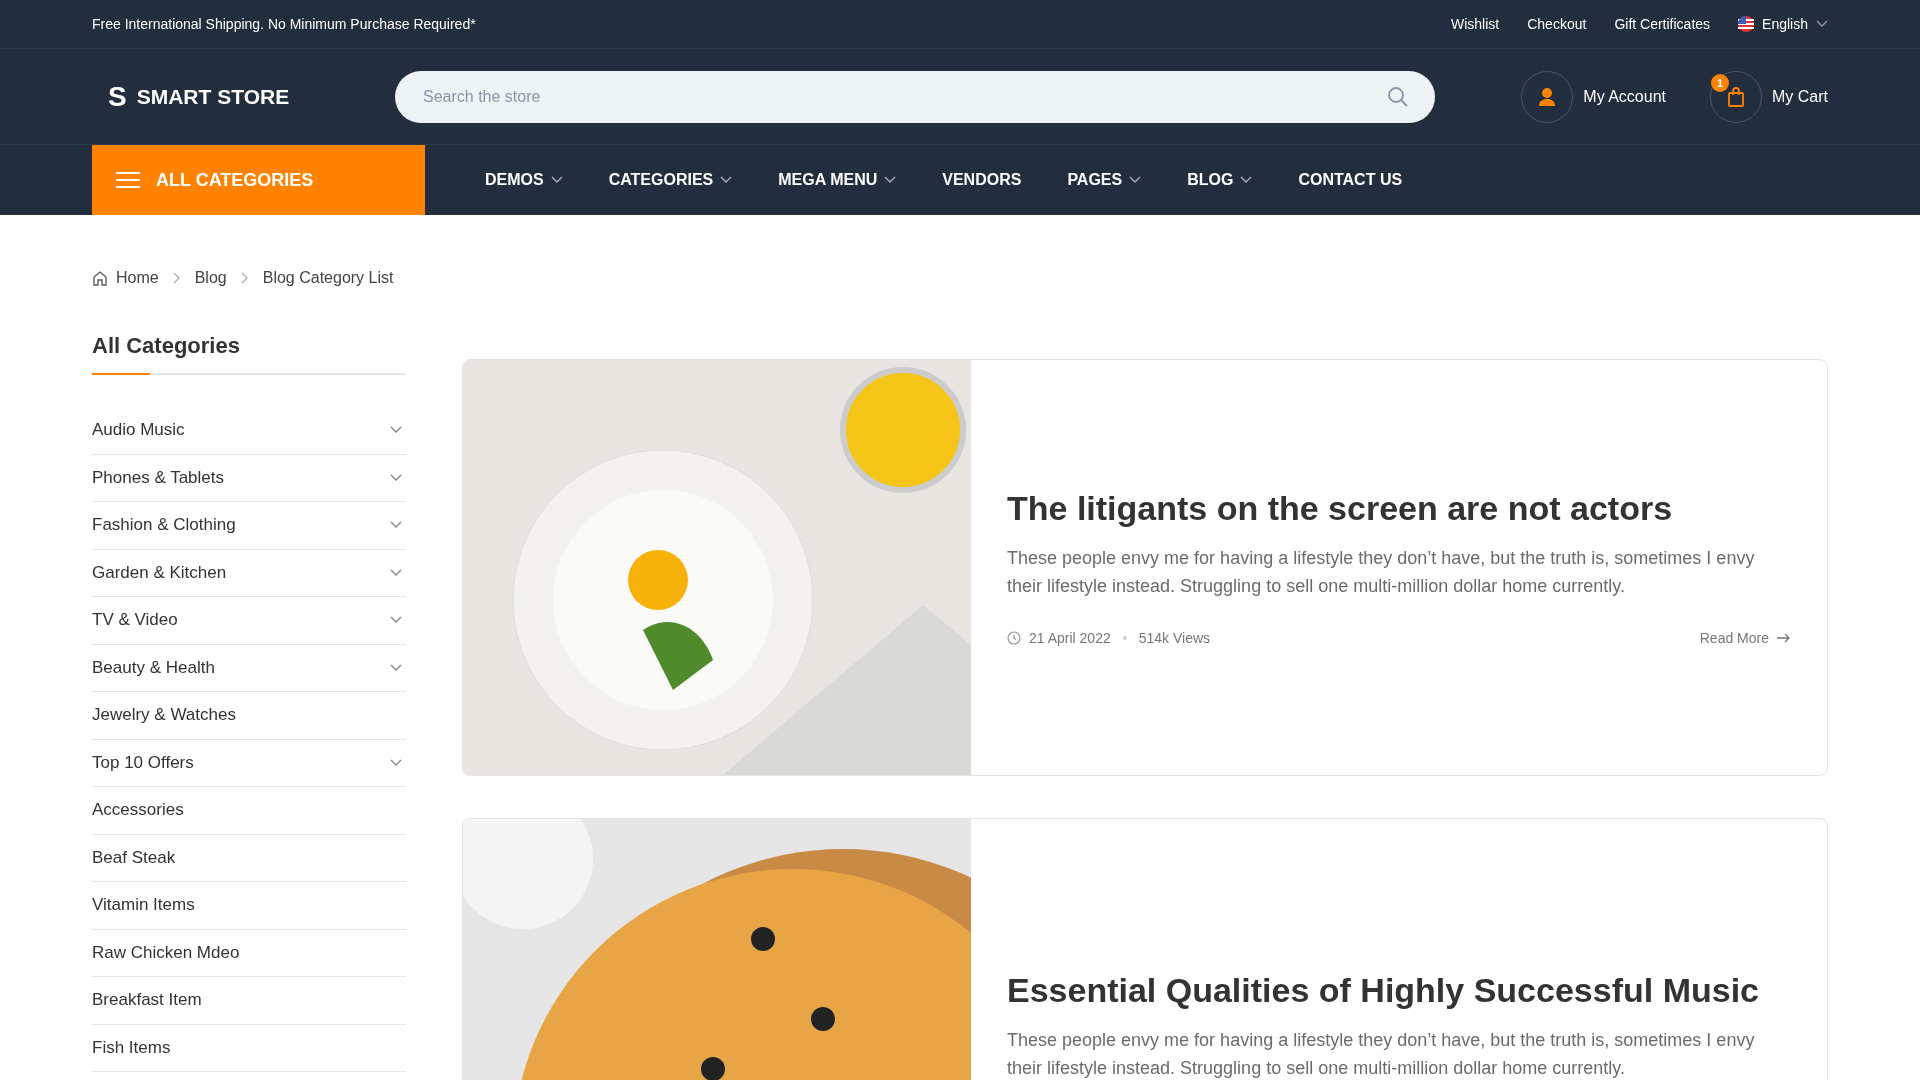  I want to click on post-views: 514k Views, so click(1174, 638).